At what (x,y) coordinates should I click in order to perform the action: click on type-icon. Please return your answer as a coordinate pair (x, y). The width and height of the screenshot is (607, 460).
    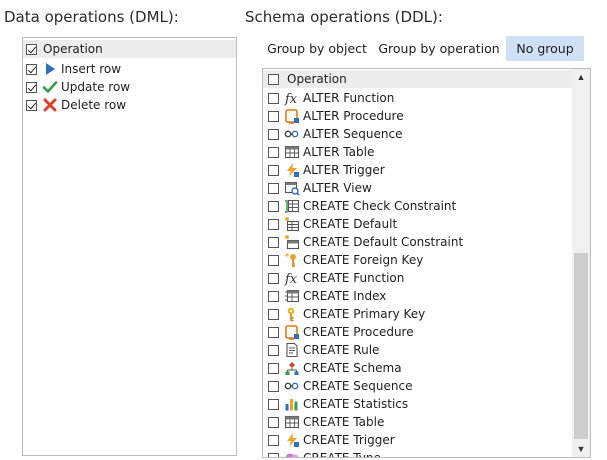
    Looking at the image, I should click on (292, 453).